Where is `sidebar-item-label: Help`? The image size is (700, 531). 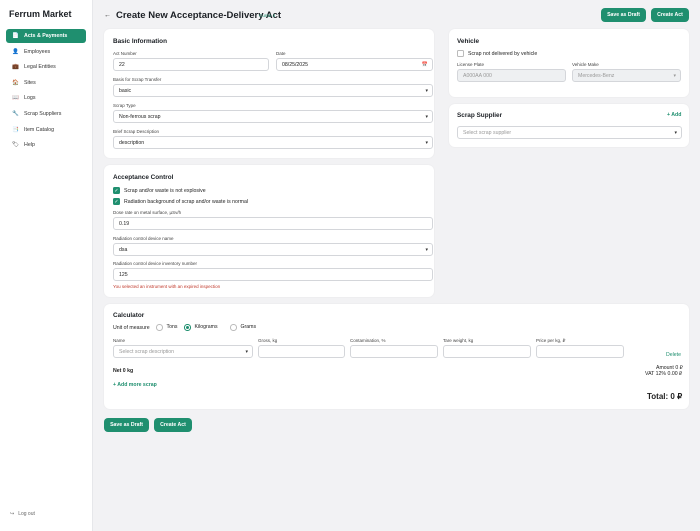
sidebar-item-label: Help is located at coordinates (29, 145).